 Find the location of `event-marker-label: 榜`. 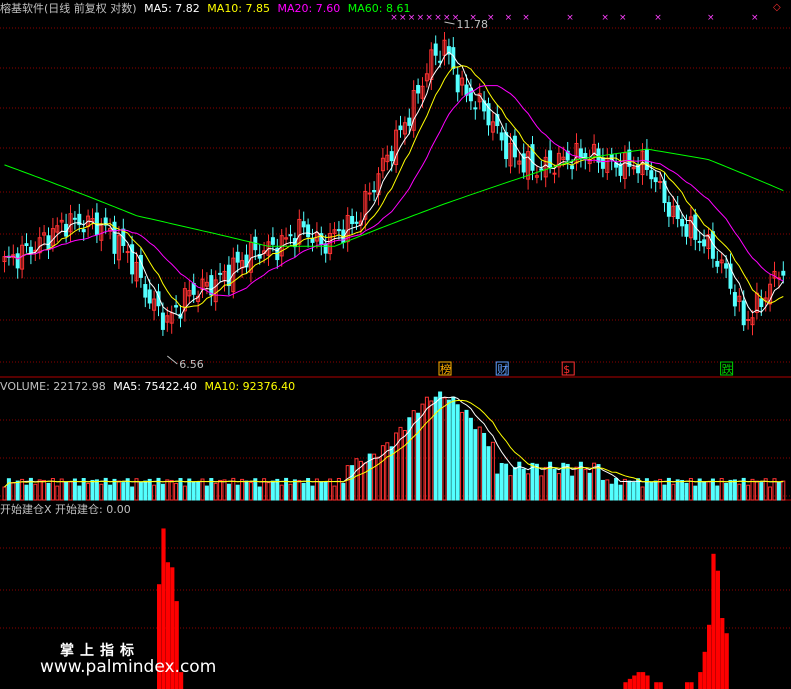

event-marker-label: 榜 is located at coordinates (445, 369).